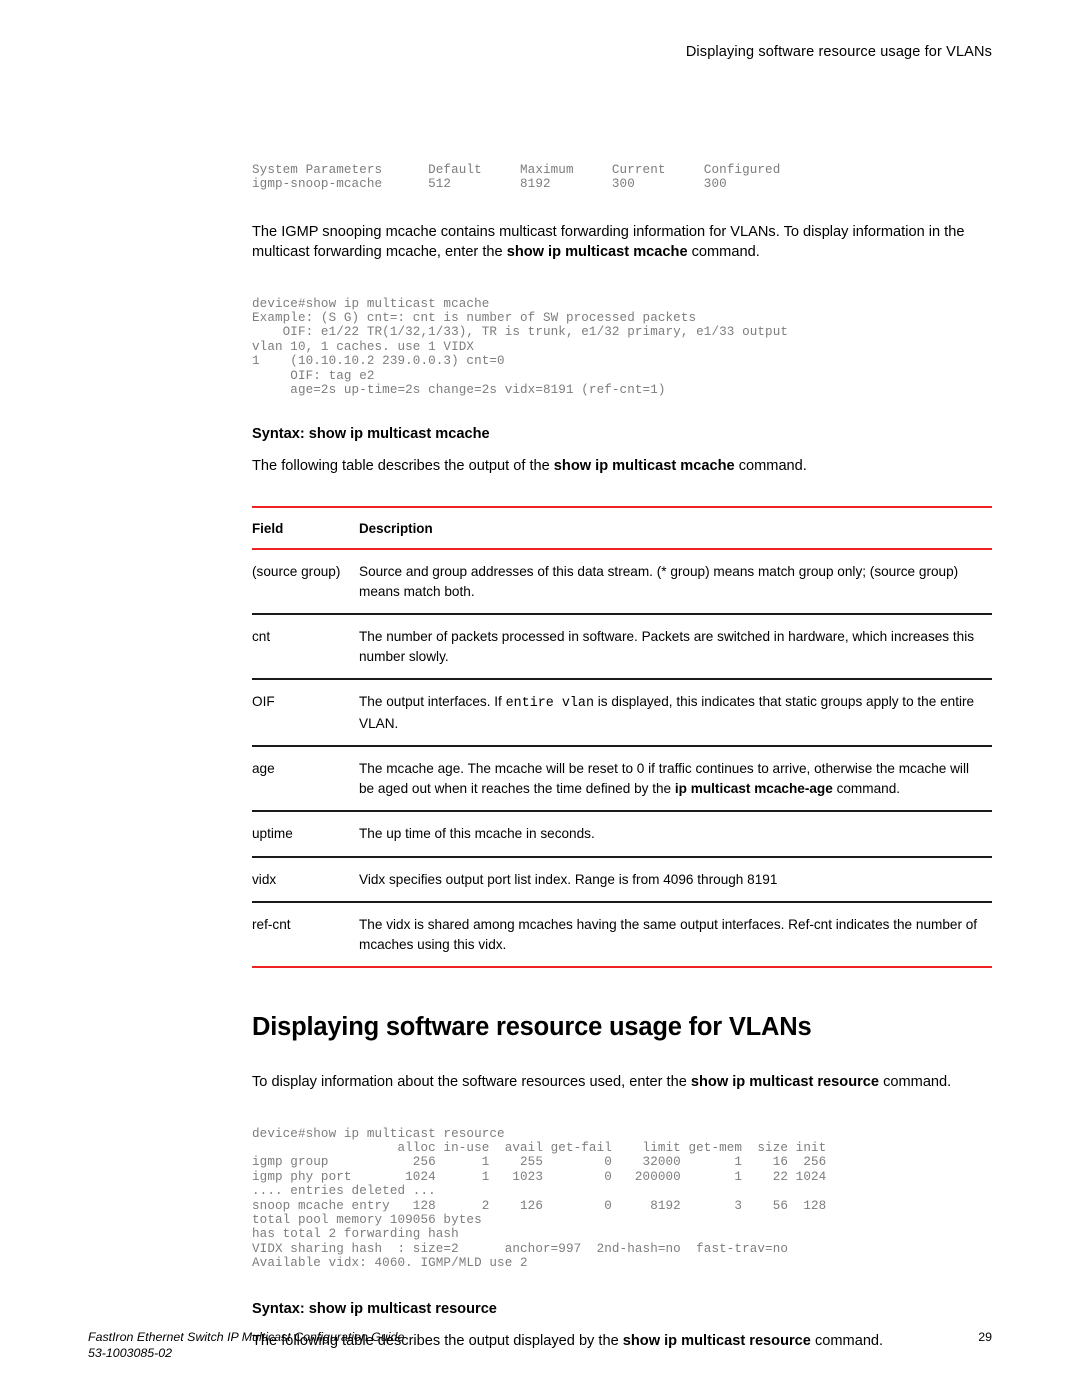  What do you see at coordinates (644, 466) in the screenshot?
I see `paragraph-2-command: show ip multicast mcache` at bounding box center [644, 466].